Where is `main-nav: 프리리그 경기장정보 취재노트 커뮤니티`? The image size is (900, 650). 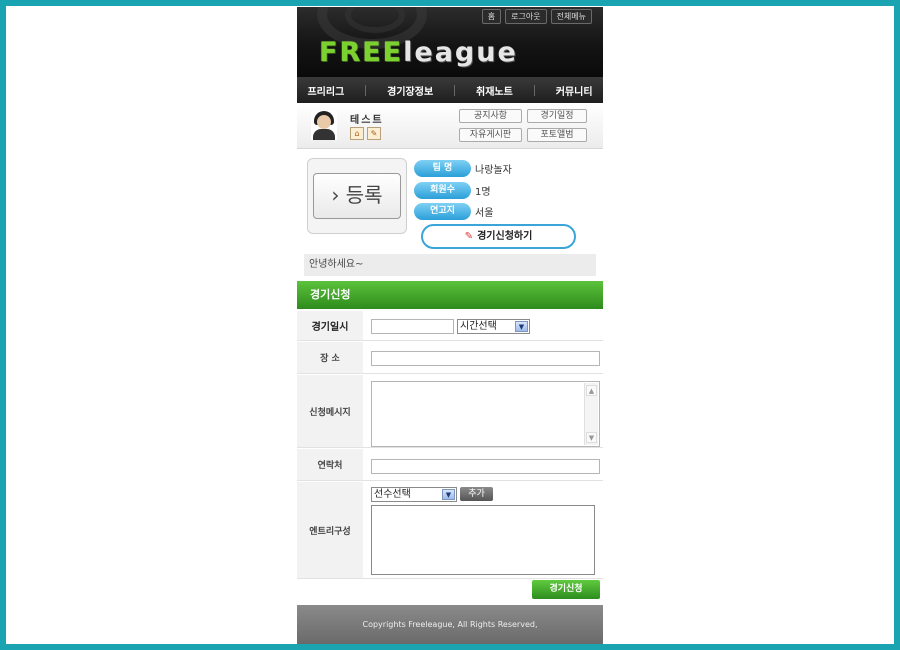
main-nav: 프리리그 경기장정보 취재노트 커뮤니티 is located at coordinates (450, 90).